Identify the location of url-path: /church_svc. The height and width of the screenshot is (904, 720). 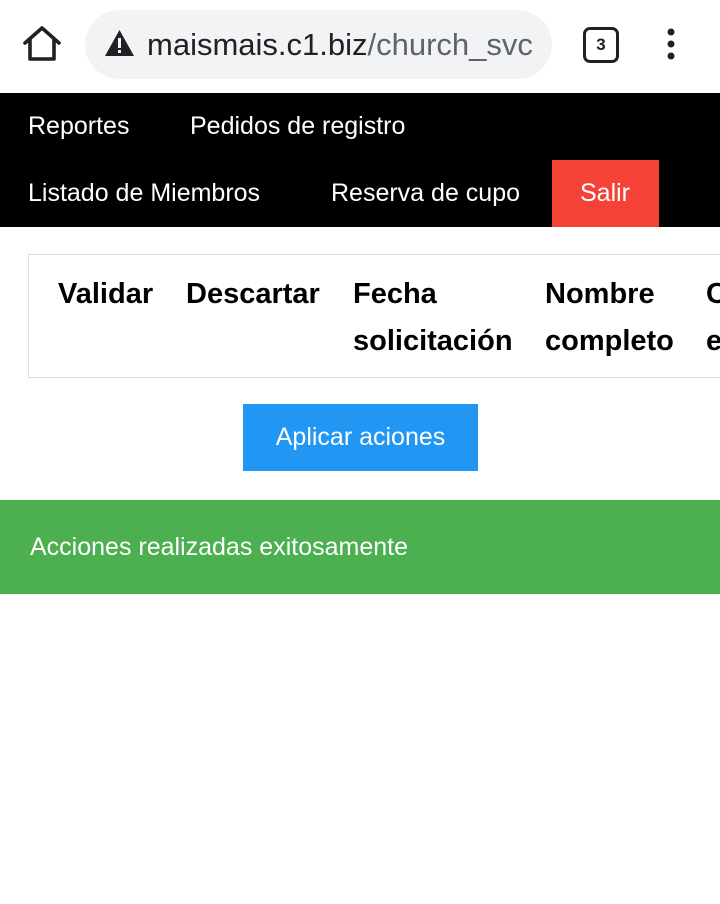
(450, 44).